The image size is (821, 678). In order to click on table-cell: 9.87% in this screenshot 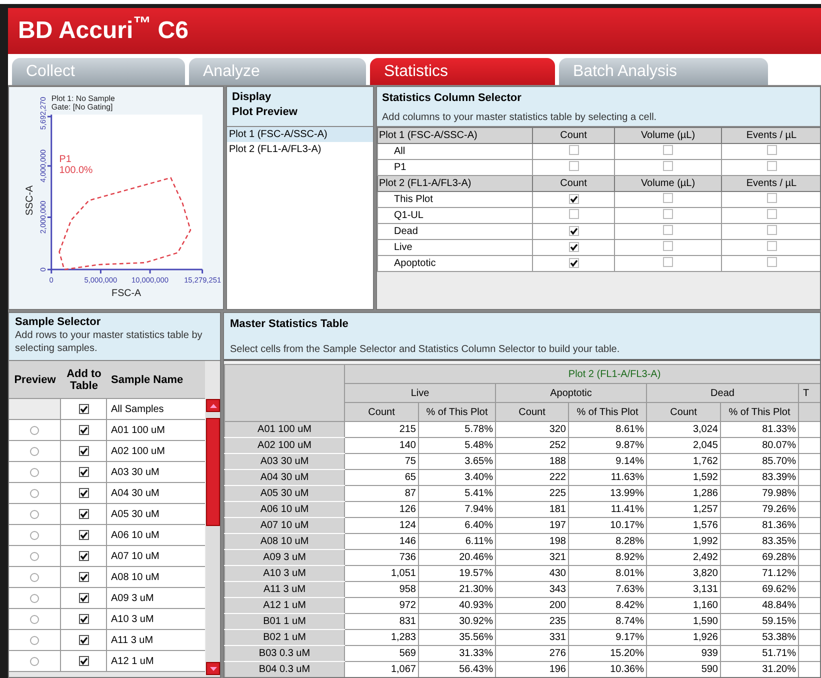, I will do `click(607, 446)`.